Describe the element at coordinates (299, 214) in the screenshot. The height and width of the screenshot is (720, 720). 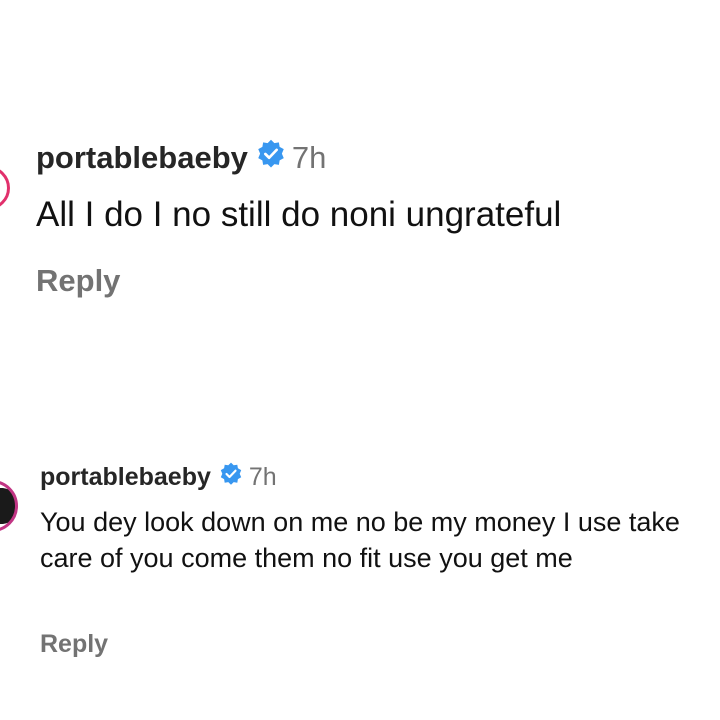
I see `comment-text: All I do I no still do noni ungrateful` at that location.